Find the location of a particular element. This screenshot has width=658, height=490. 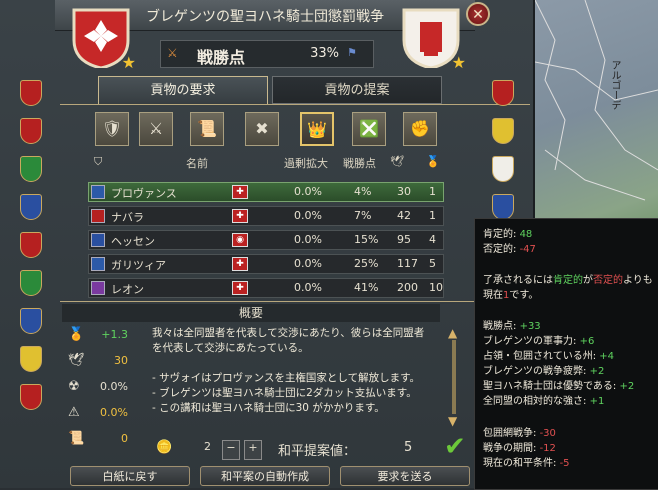

row-warscore: 41% is located at coordinates (366, 287).